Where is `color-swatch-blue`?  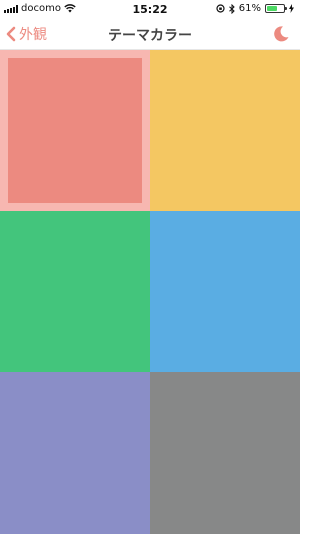 color-swatch-blue is located at coordinates (225, 291).